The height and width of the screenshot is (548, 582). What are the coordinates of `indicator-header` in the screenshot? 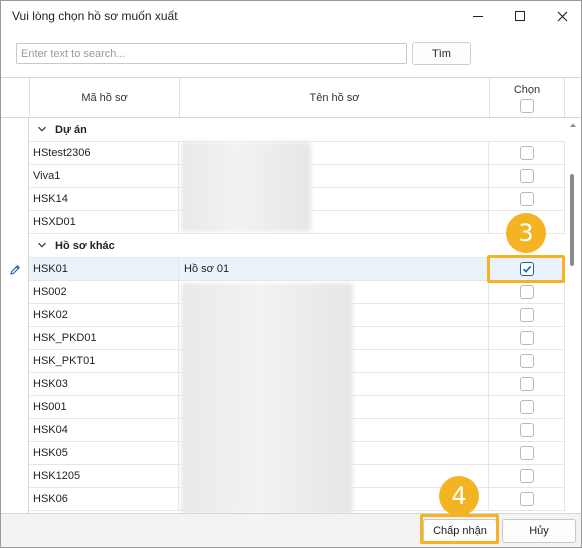 It's located at (15, 97).